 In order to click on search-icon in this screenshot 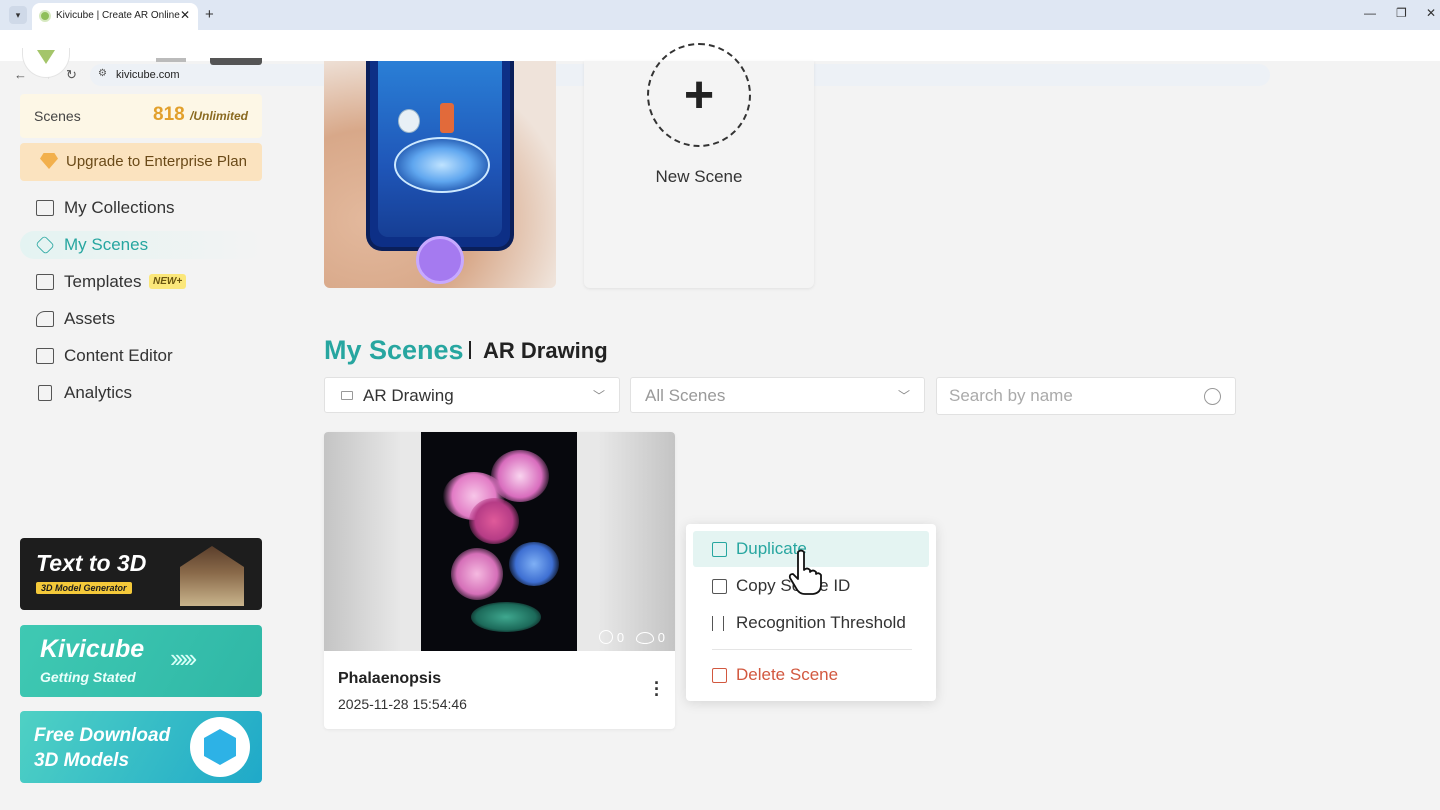, I will do `click(1212, 396)`.